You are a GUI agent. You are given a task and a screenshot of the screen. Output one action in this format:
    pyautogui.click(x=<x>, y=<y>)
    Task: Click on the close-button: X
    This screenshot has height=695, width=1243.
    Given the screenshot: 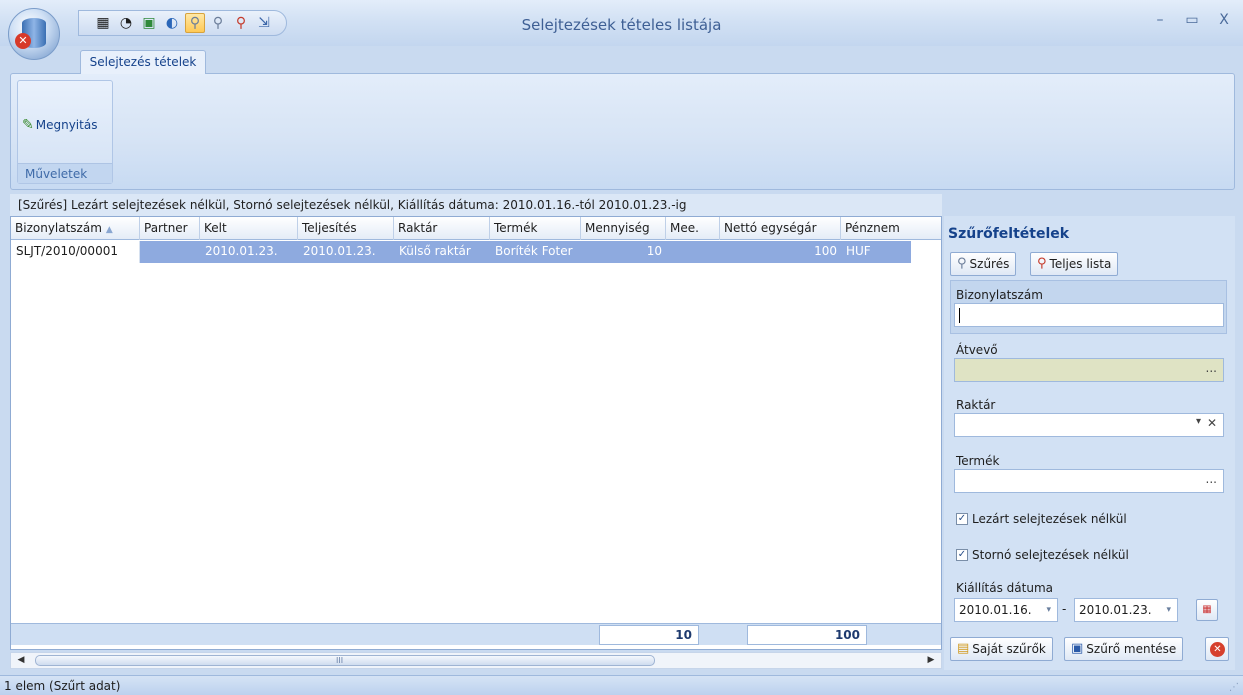 What is the action you would take?
    pyautogui.click(x=1224, y=20)
    